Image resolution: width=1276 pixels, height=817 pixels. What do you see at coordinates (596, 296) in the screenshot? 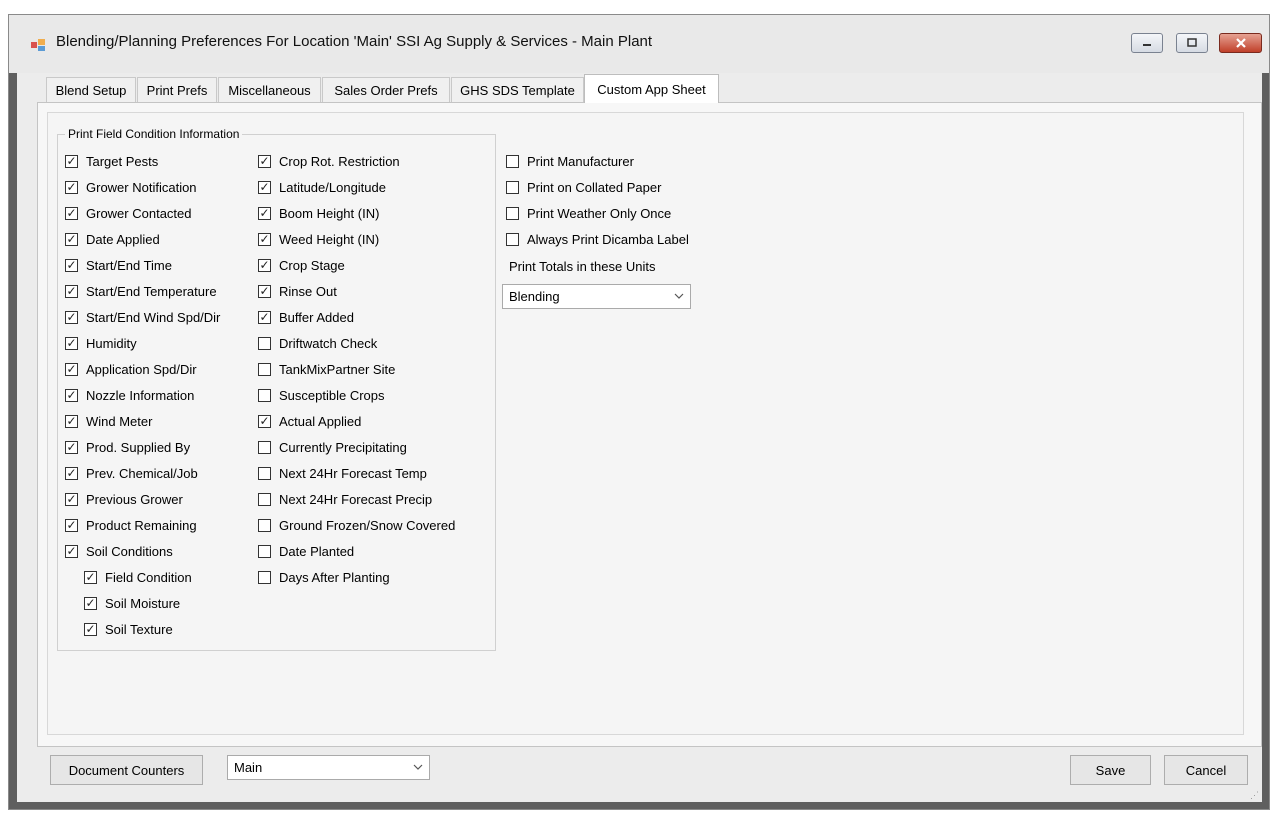
I see `units-select: Blending` at bounding box center [596, 296].